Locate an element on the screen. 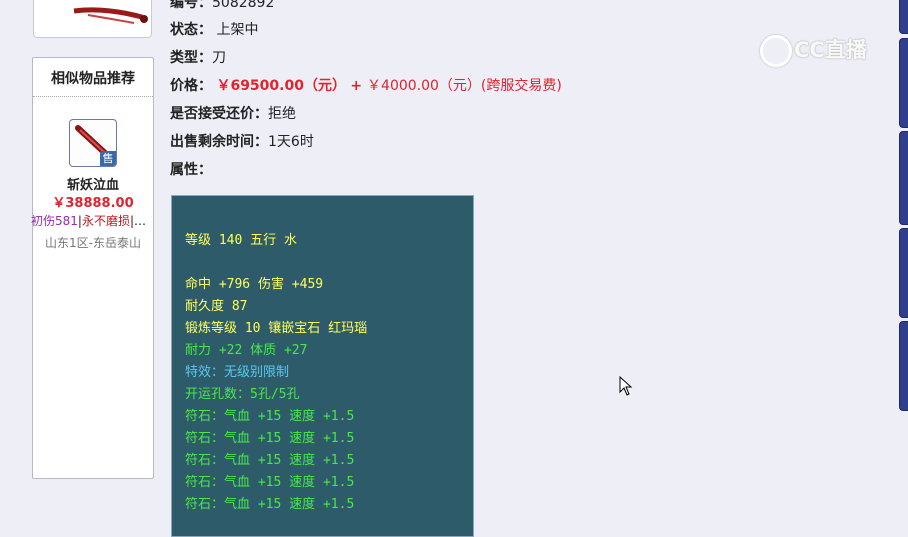 The width and height of the screenshot is (908, 537). attributes-label: 属性： is located at coordinates (191, 170).